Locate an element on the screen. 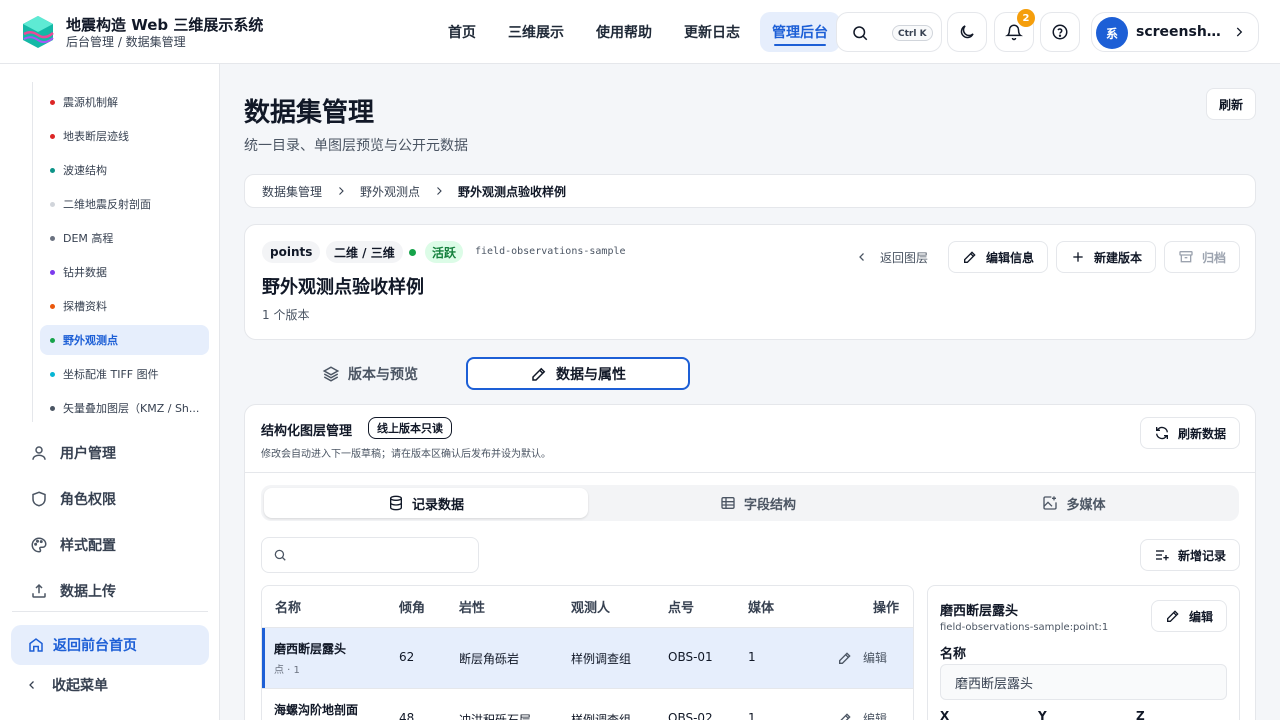  sidebar-item-focal-mechanism: 震源机制解 is located at coordinates (124, 102).